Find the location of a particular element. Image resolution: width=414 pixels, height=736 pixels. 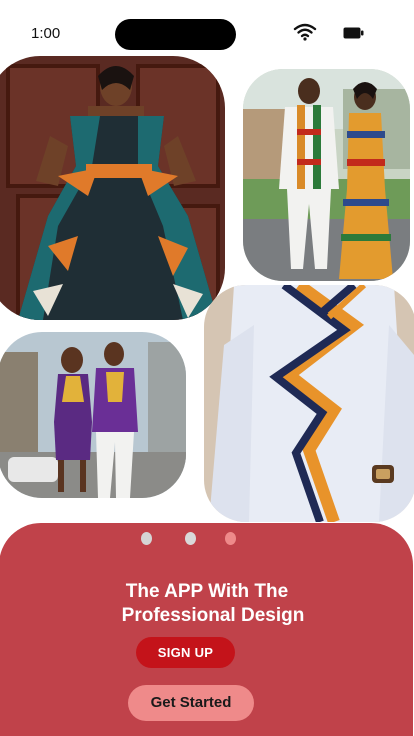

sign-up-button: SIGN UP is located at coordinates (185, 652).